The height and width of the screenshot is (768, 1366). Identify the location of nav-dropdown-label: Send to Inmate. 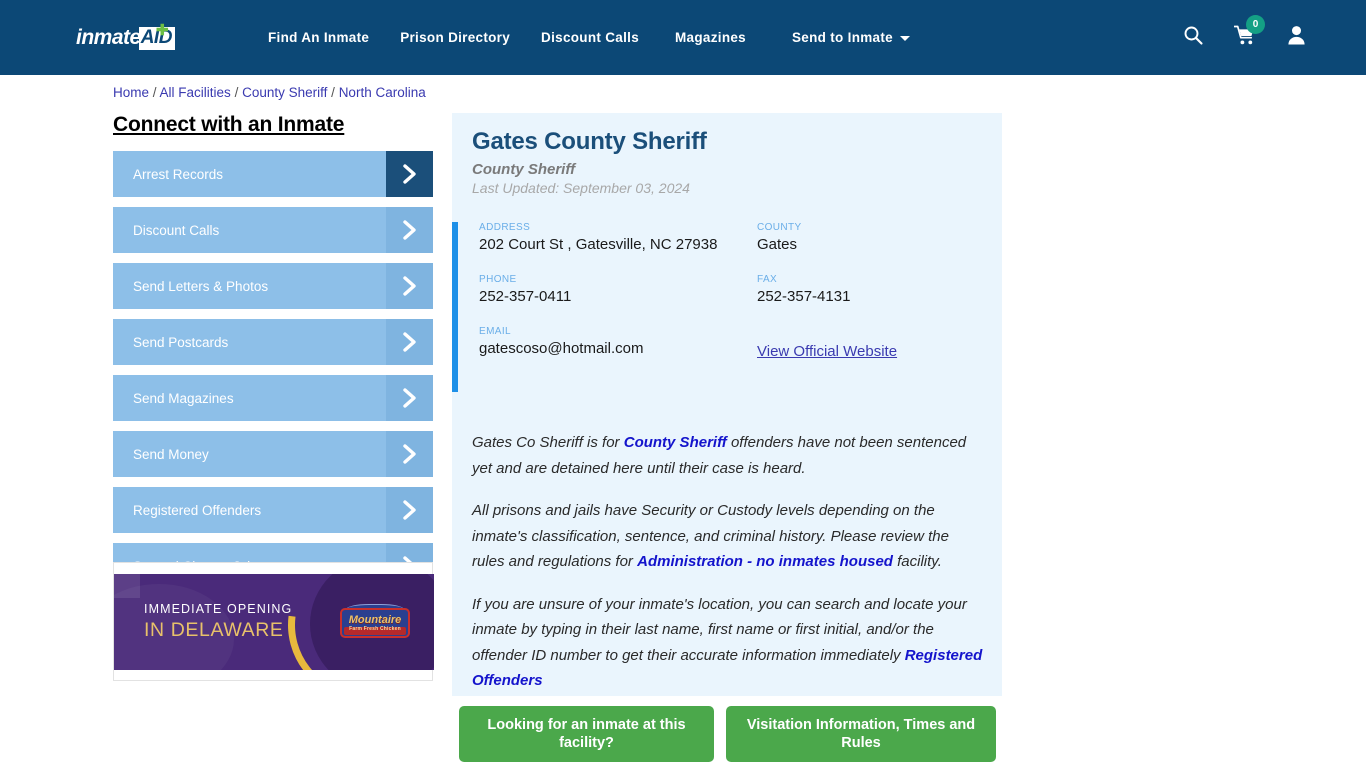
(842, 37).